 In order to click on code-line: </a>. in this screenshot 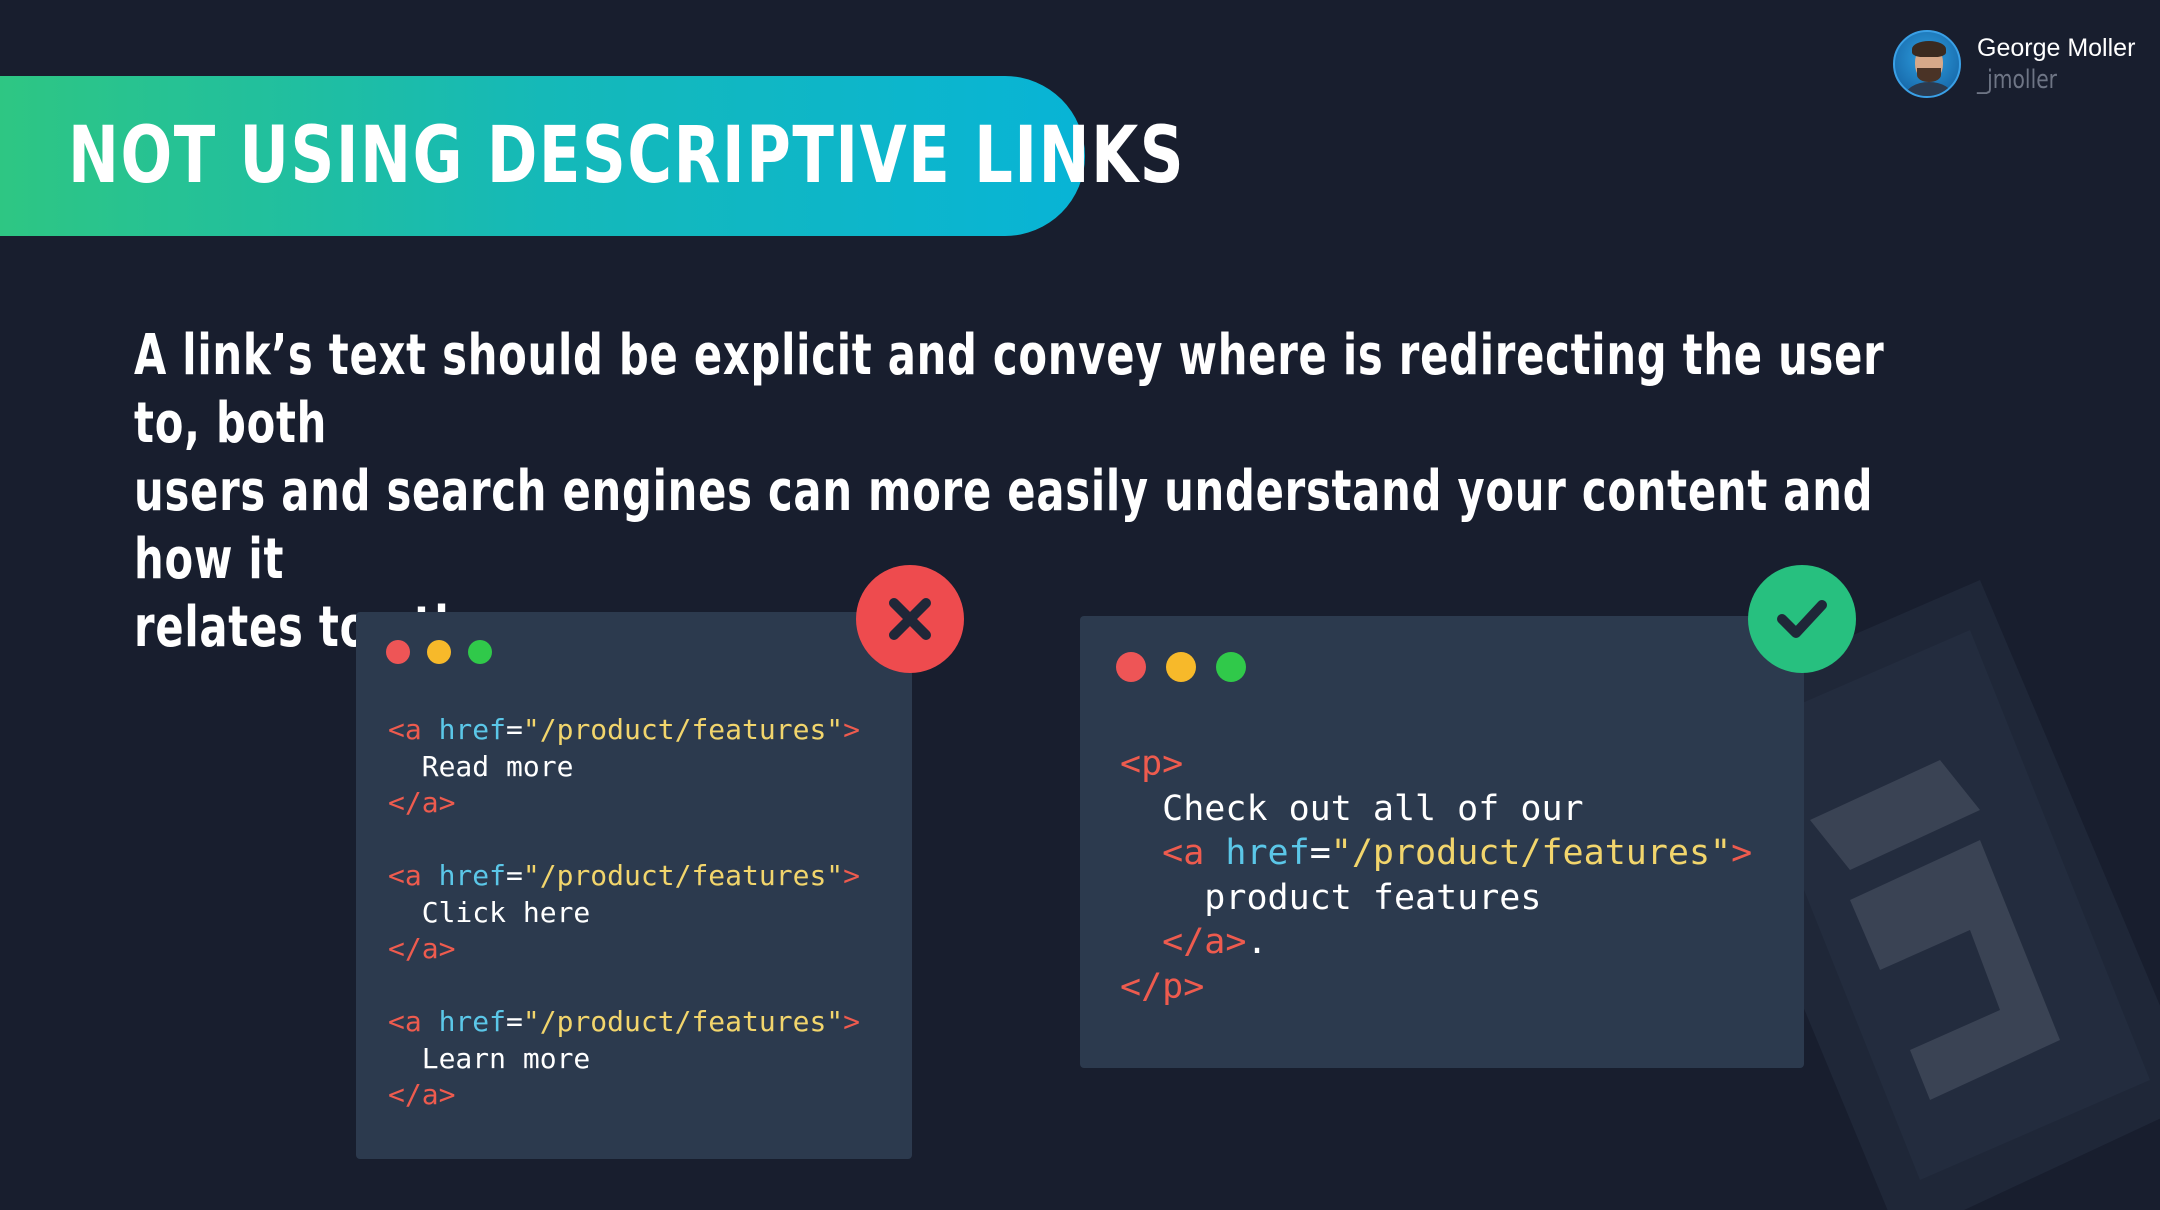, I will do `click(1215, 942)`.